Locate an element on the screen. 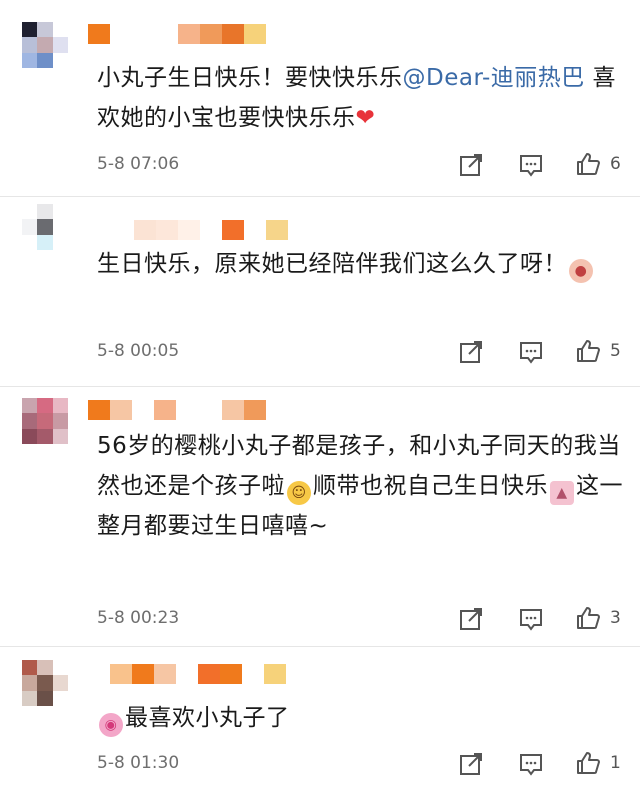 This screenshot has height=797, width=640. lollipop-emoji-icon: ◉ is located at coordinates (111, 725).